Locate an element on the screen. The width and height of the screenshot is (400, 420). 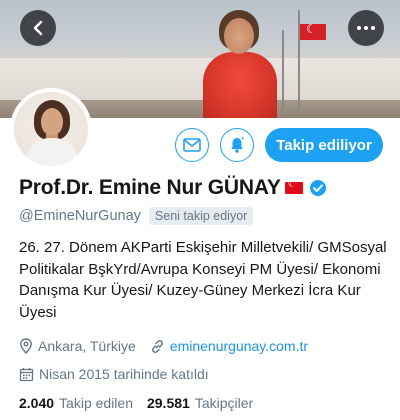
location-pin-icon is located at coordinates (26, 346).